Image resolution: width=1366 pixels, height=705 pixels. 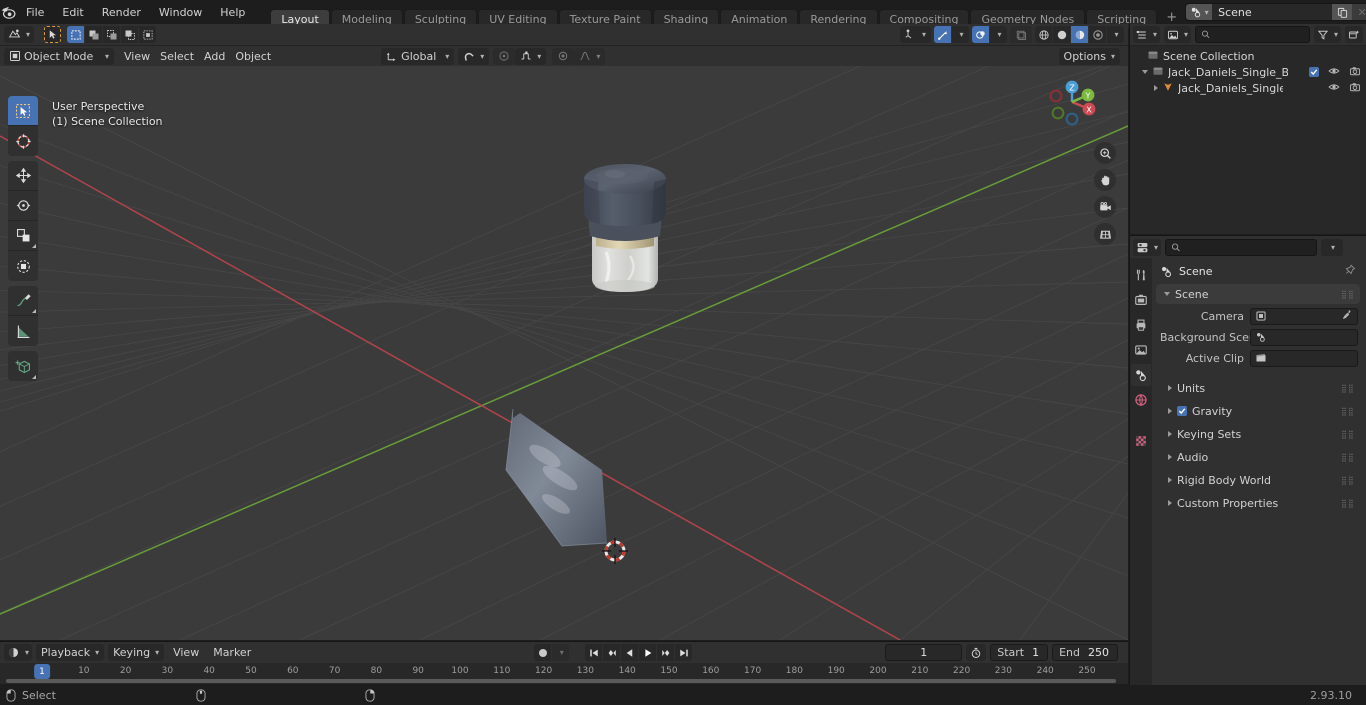 What do you see at coordinates (148, 34) in the screenshot?
I see `select-intersect-icon` at bounding box center [148, 34].